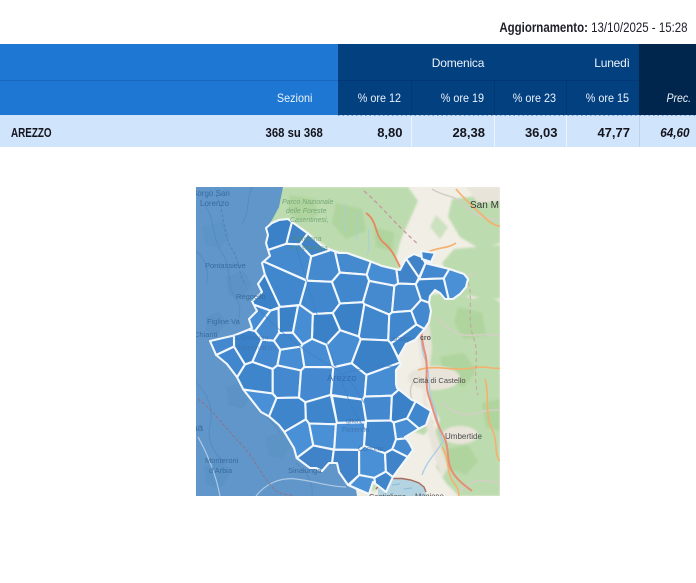 This screenshot has width=696, height=583. I want to click on svg-text: Borgo San, so click(213, 193).